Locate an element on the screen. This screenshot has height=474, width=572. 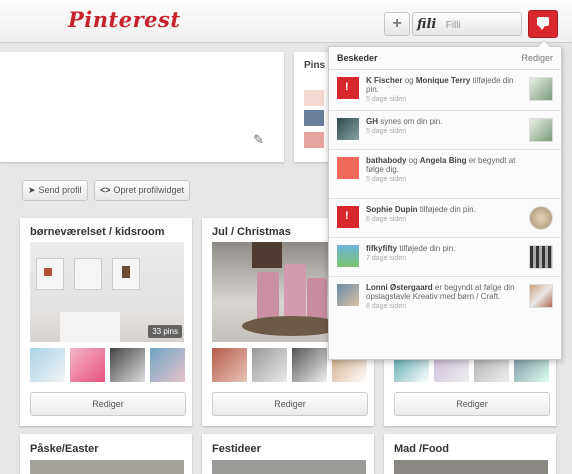
message-time: 6 dage siden is located at coordinates (386, 219).